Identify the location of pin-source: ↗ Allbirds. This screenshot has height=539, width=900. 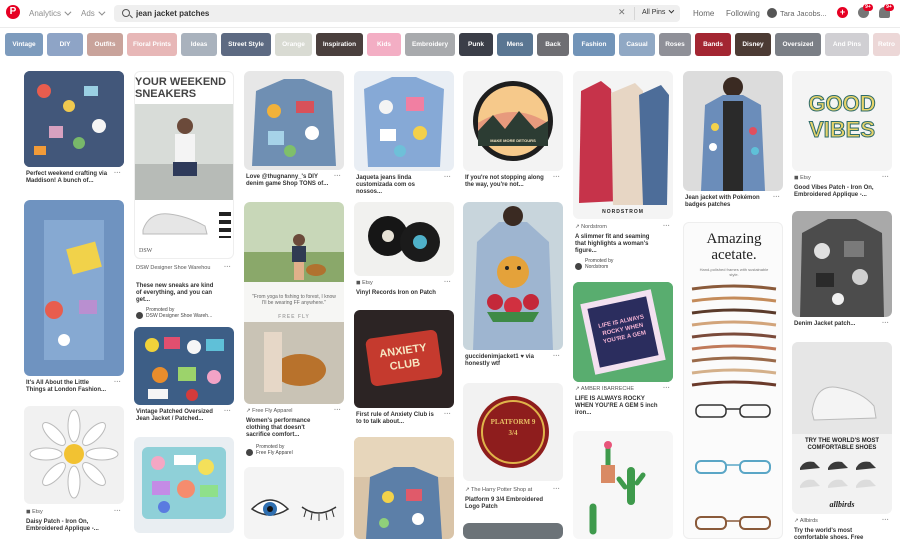
(806, 521).